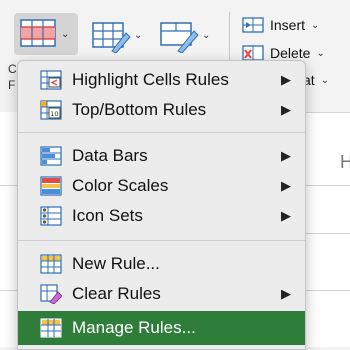  I want to click on cell-styles-icon, so click(179, 37).